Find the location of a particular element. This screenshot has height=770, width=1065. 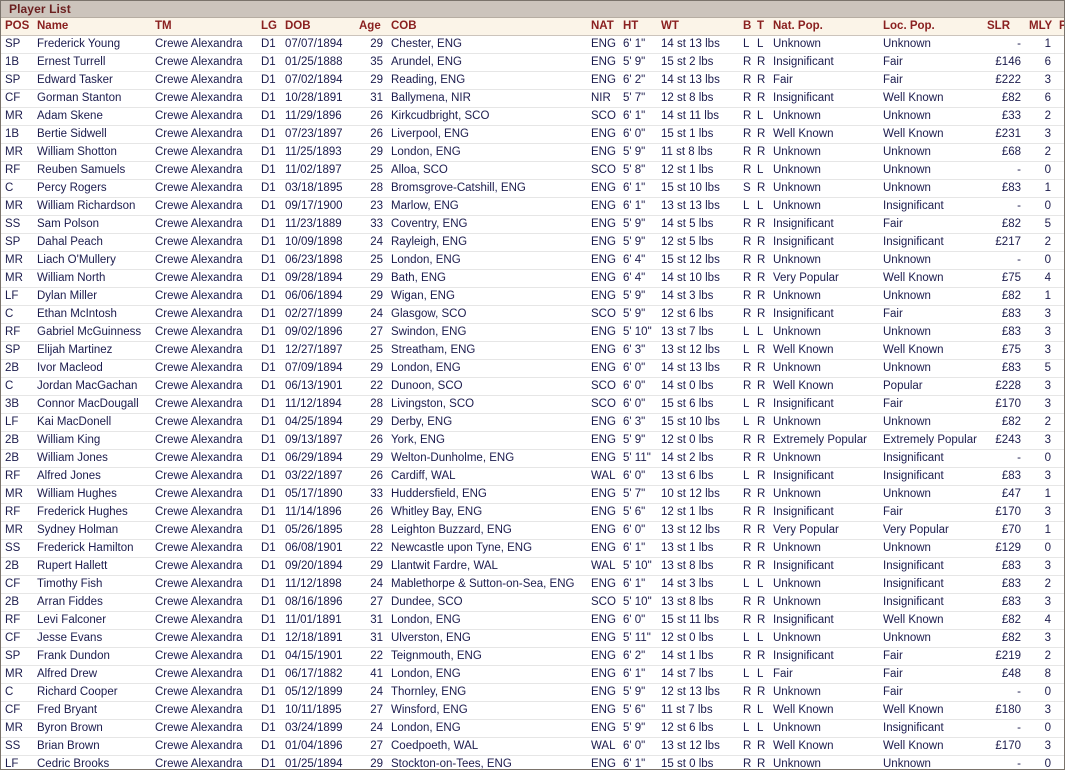

column-header-name: Name is located at coordinates (92, 27).